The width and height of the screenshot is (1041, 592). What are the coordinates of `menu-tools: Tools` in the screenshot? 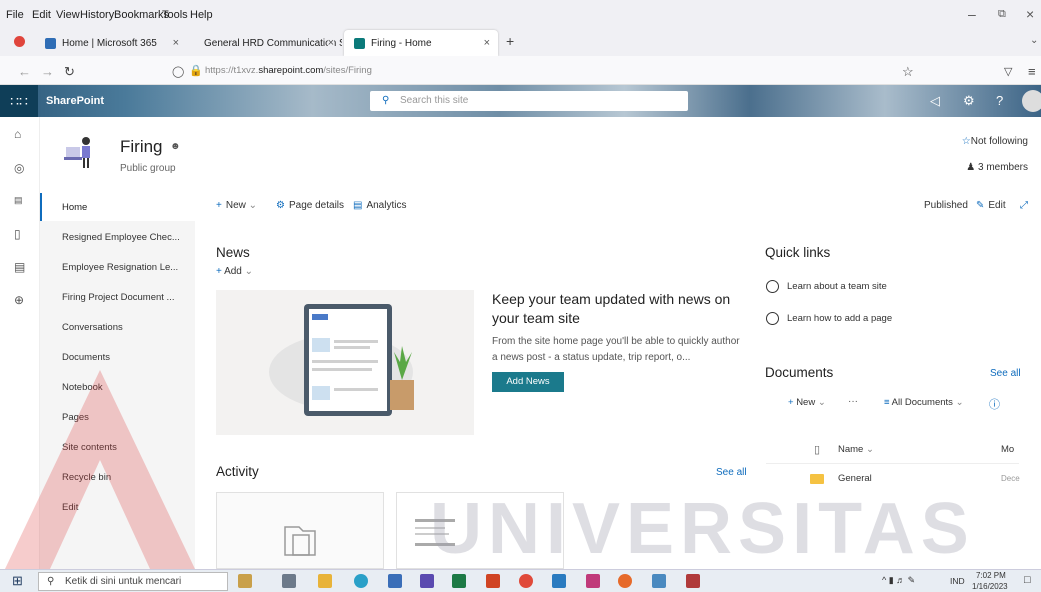 It's located at (175, 15).